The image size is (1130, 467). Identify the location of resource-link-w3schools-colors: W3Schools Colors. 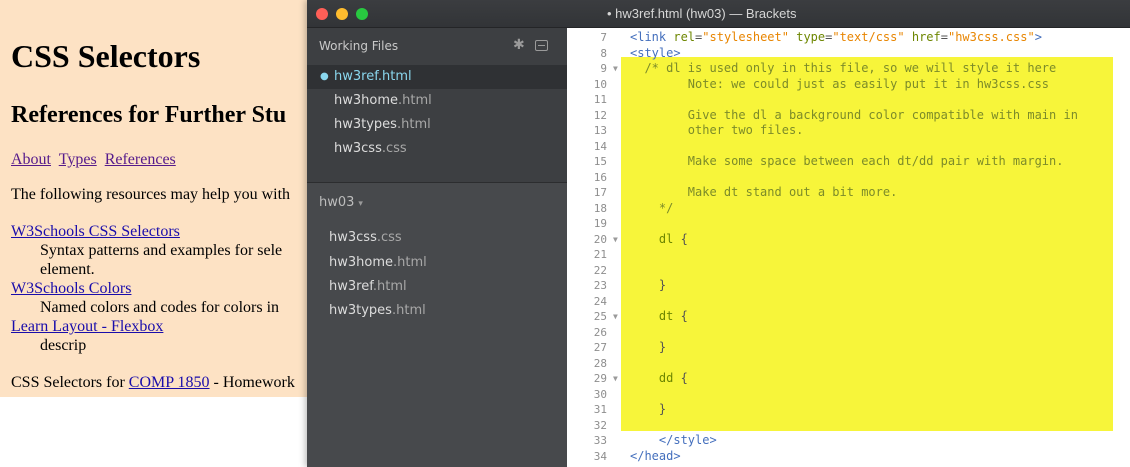
(71, 288).